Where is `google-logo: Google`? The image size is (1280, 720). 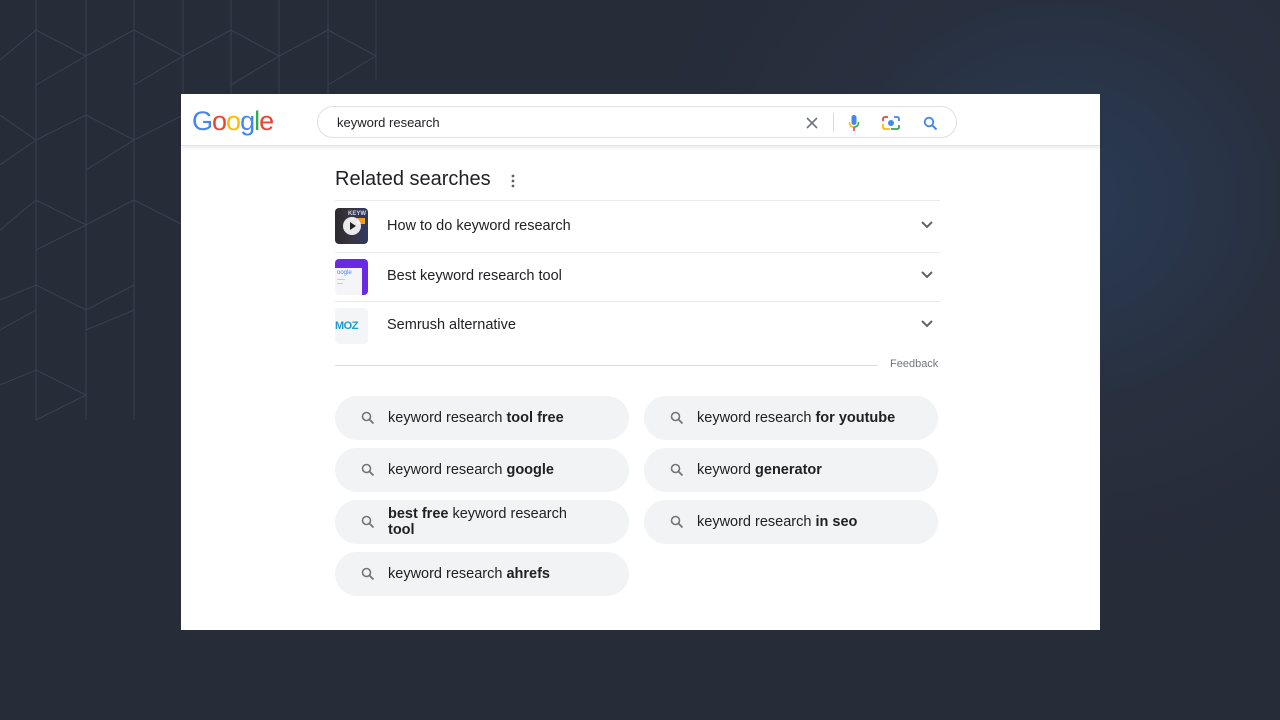 google-logo: Google is located at coordinates (233, 121).